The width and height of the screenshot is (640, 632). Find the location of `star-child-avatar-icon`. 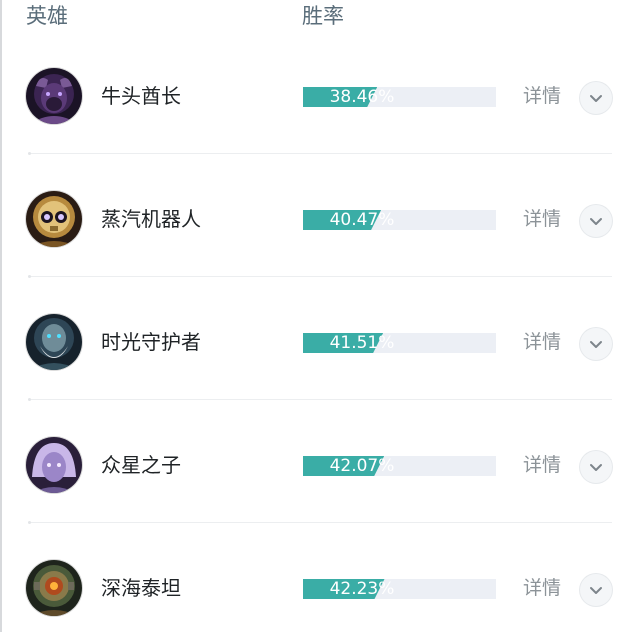

star-child-avatar-icon is located at coordinates (54, 465).